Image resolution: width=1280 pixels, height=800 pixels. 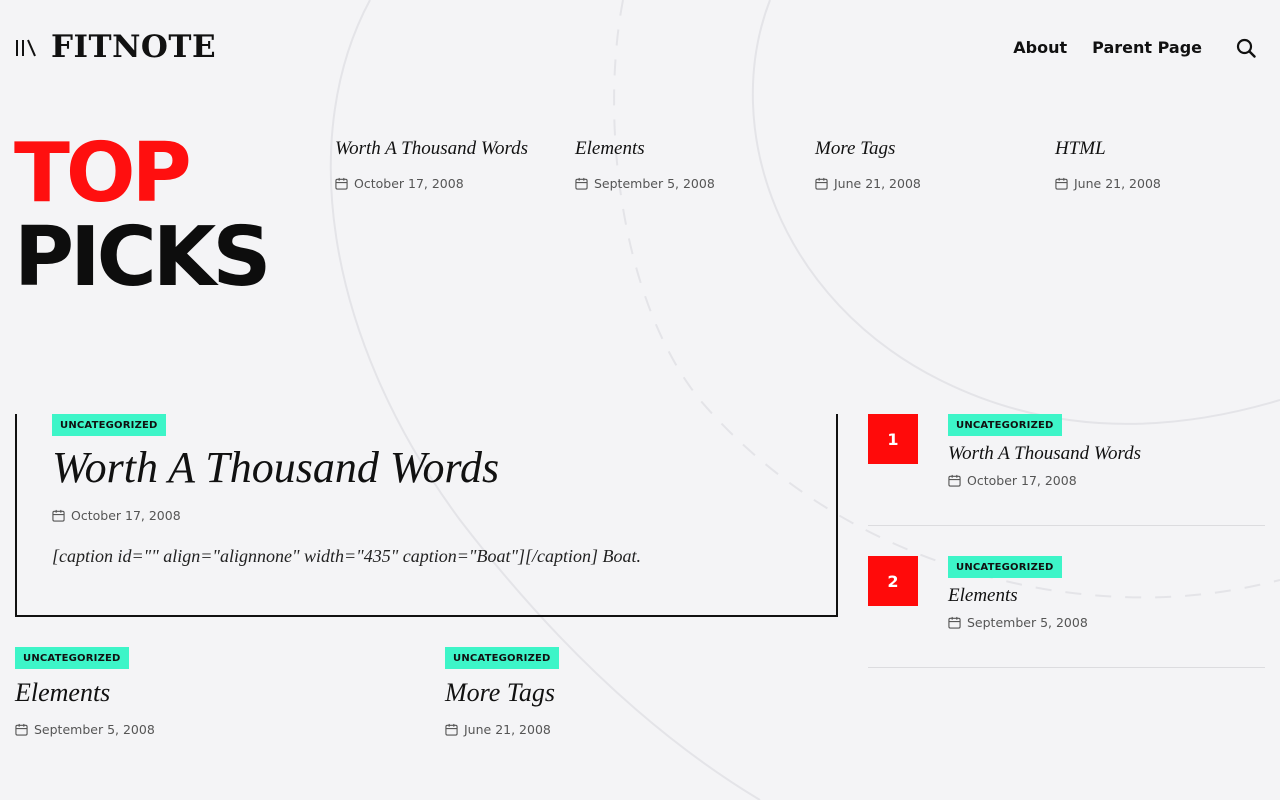 I want to click on section-title-top: TOP, so click(x=103, y=173).